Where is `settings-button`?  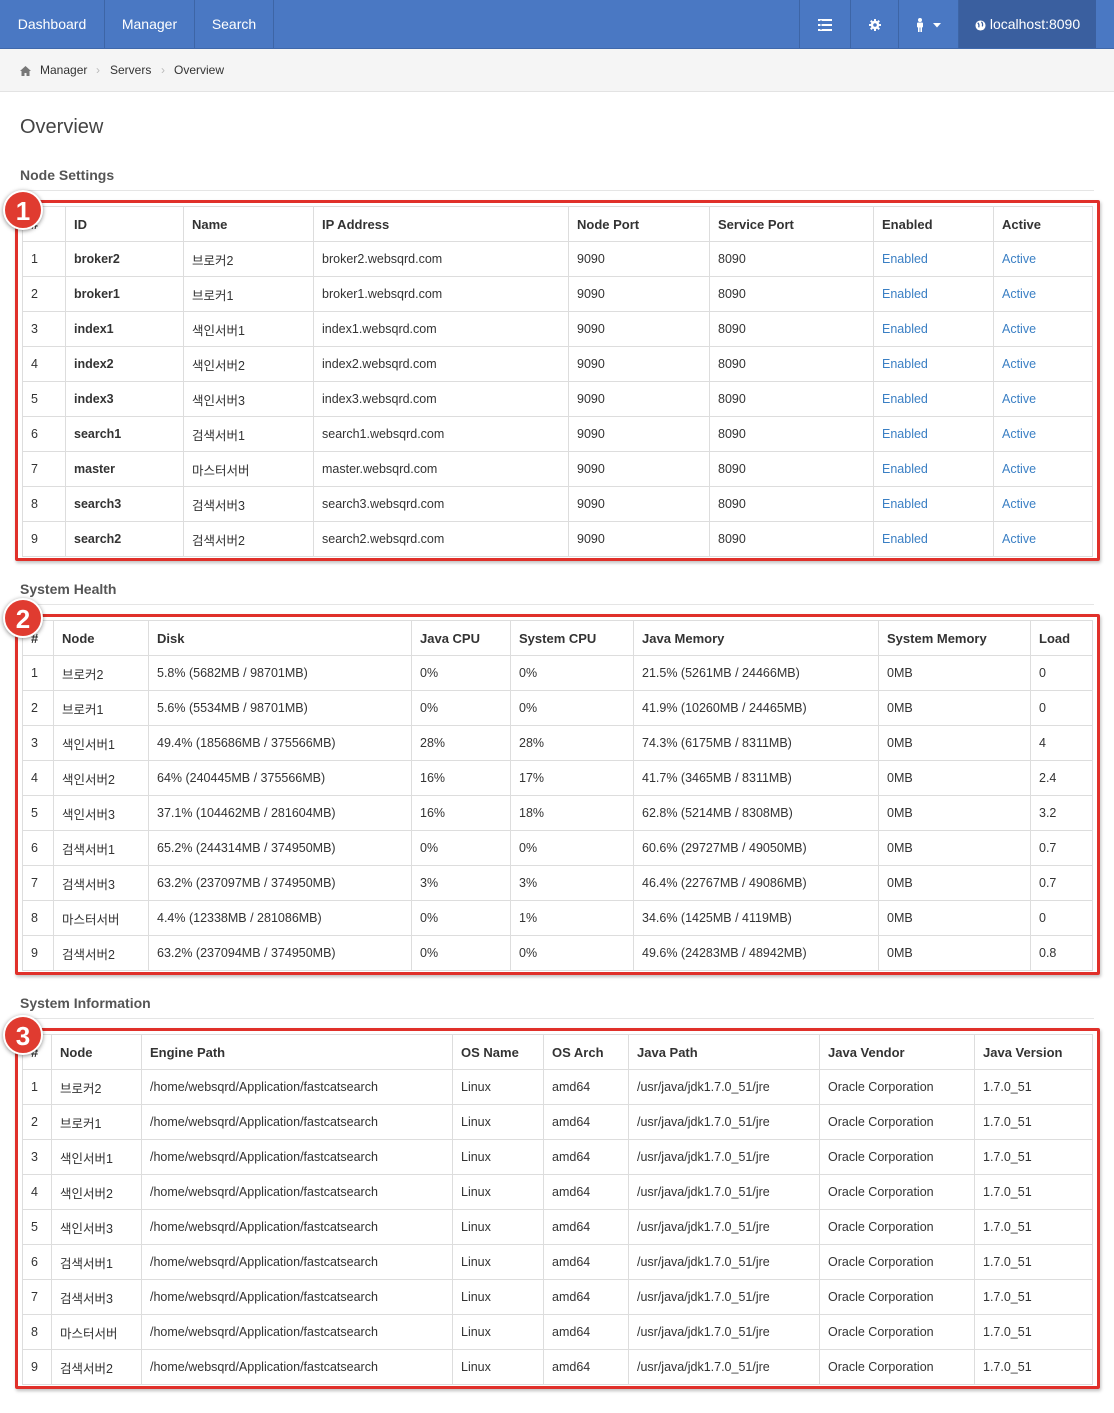
settings-button is located at coordinates (874, 24).